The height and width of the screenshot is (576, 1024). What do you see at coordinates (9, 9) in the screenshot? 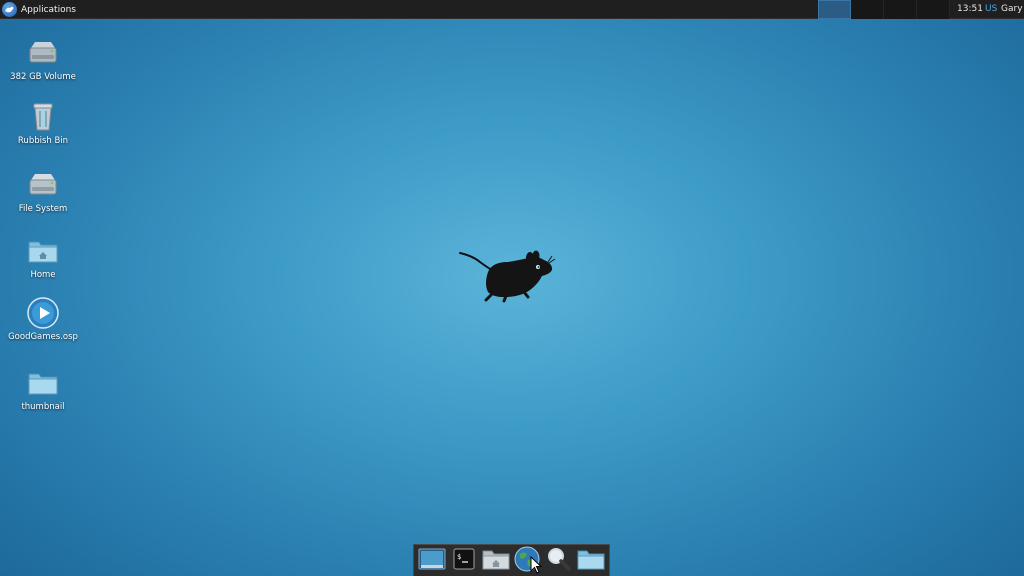
I see `xfce-logo-icon` at bounding box center [9, 9].